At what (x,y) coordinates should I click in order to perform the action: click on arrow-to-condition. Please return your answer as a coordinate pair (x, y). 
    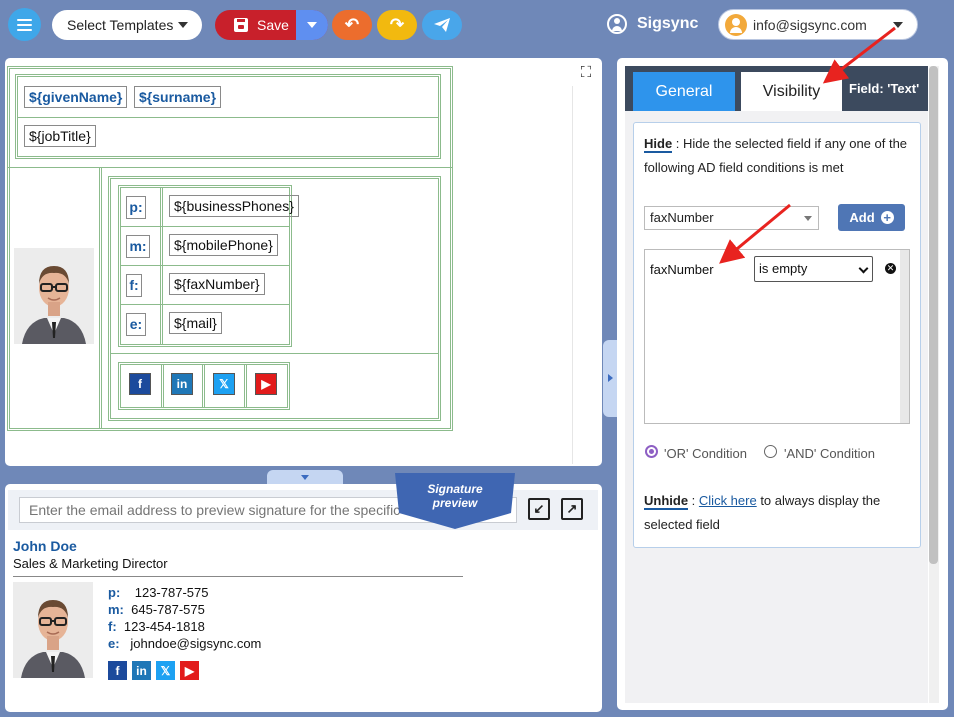
    Looking at the image, I should click on (755, 233).